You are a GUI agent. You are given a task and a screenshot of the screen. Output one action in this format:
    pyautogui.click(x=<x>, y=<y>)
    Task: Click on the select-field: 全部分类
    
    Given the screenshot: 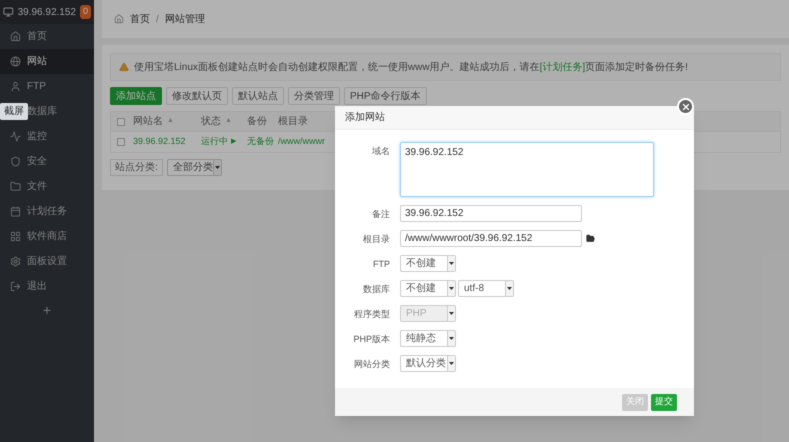 What is the action you would take?
    pyautogui.click(x=194, y=167)
    